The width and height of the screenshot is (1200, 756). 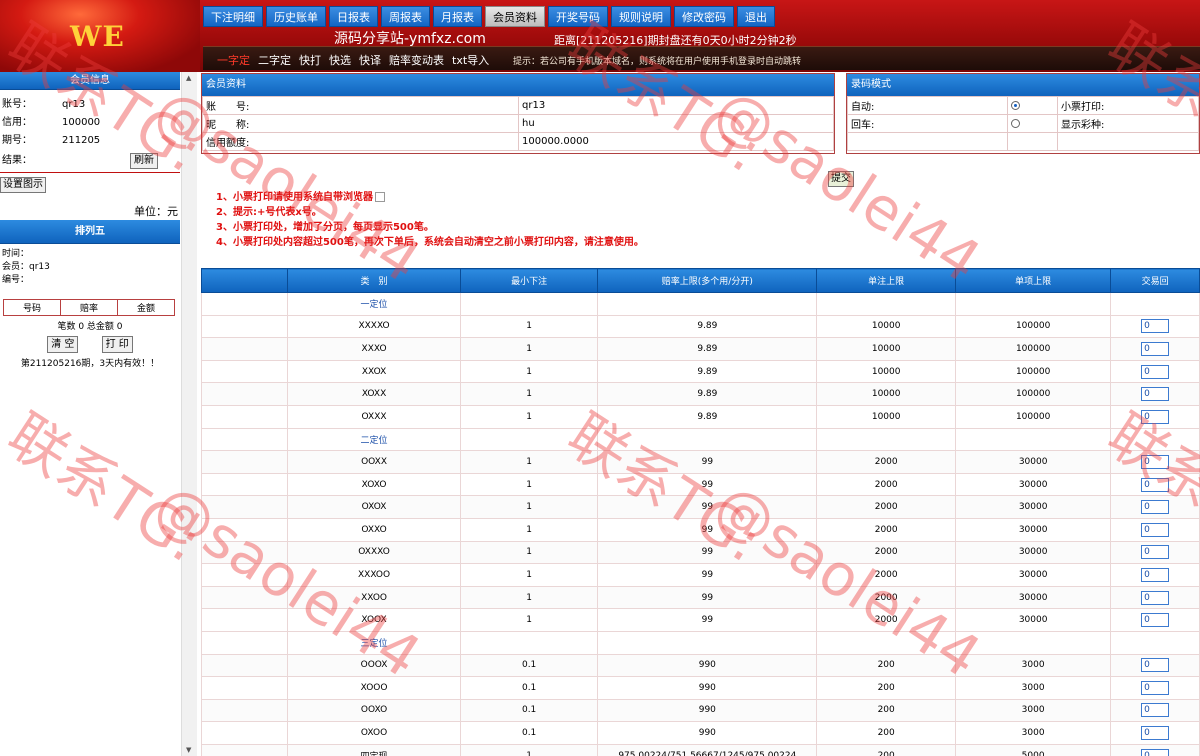 What do you see at coordinates (233, 60) in the screenshot?
I see `sub-nav-item: 一字定` at bounding box center [233, 60].